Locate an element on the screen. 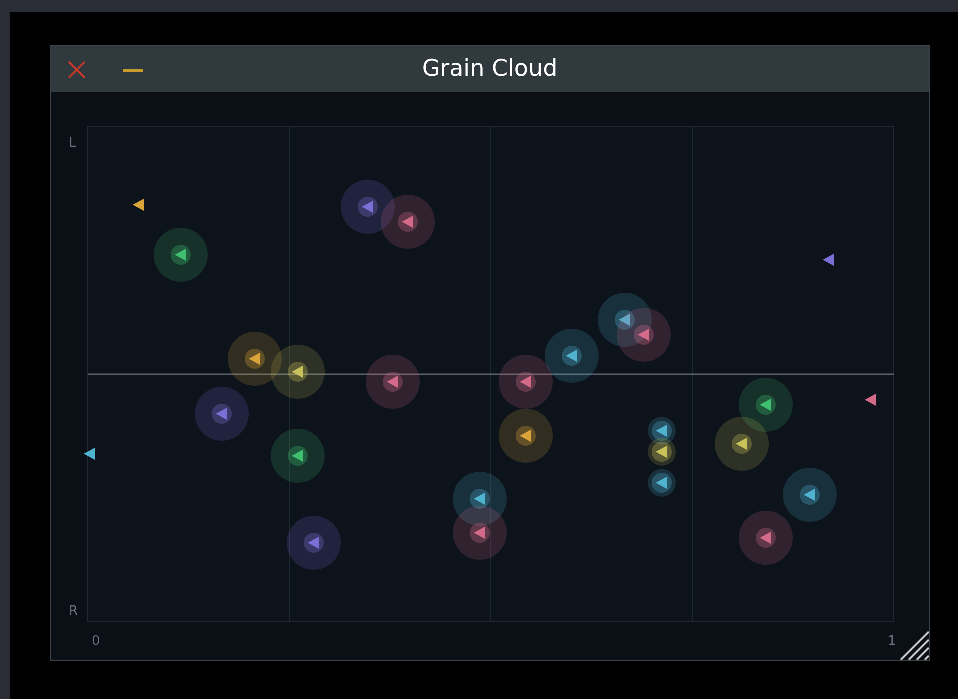 The height and width of the screenshot is (699, 958). axis-label: 0 is located at coordinates (96, 641).